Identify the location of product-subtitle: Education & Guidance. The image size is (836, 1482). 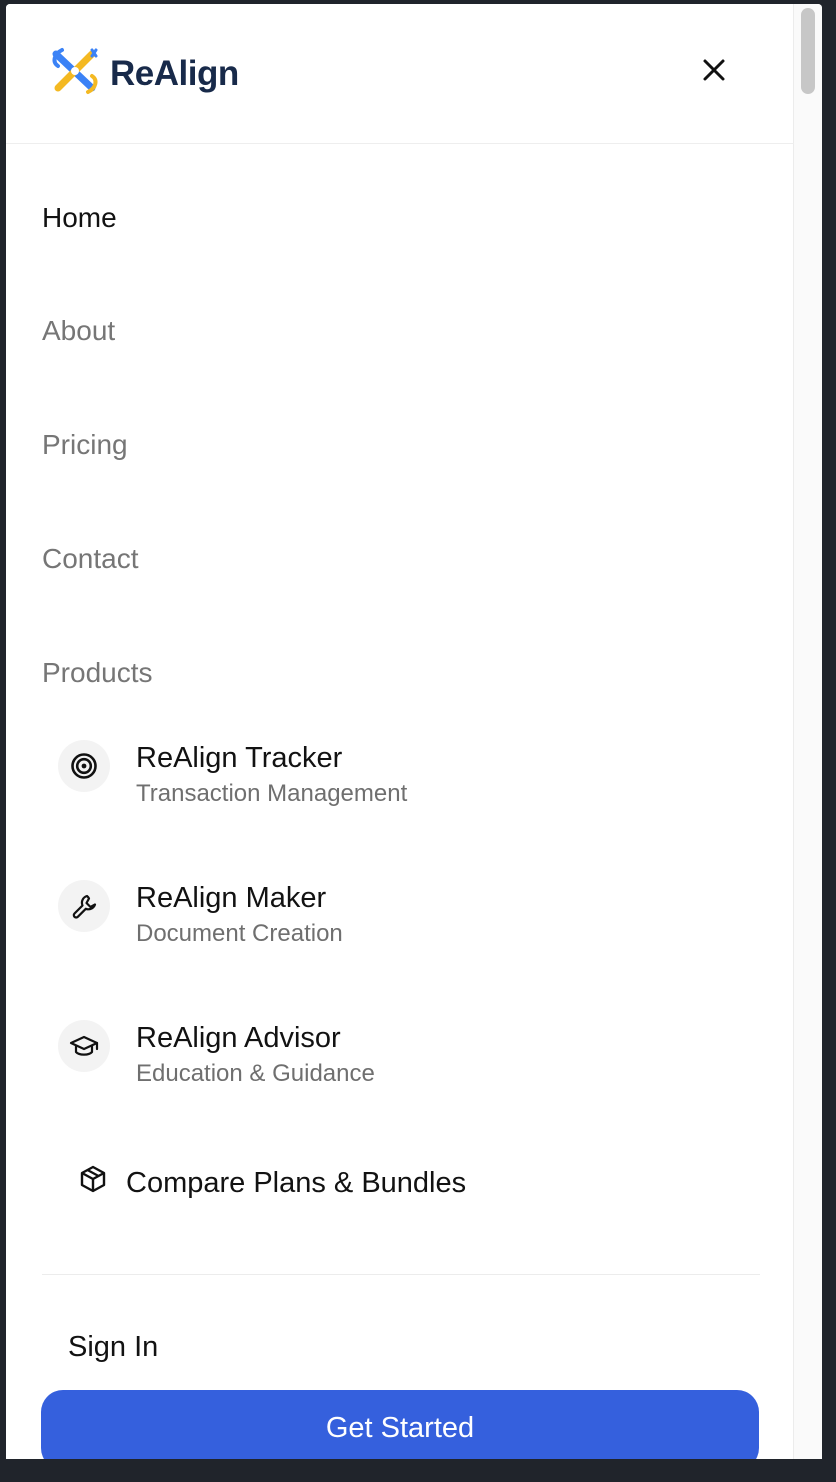
(255, 1073).